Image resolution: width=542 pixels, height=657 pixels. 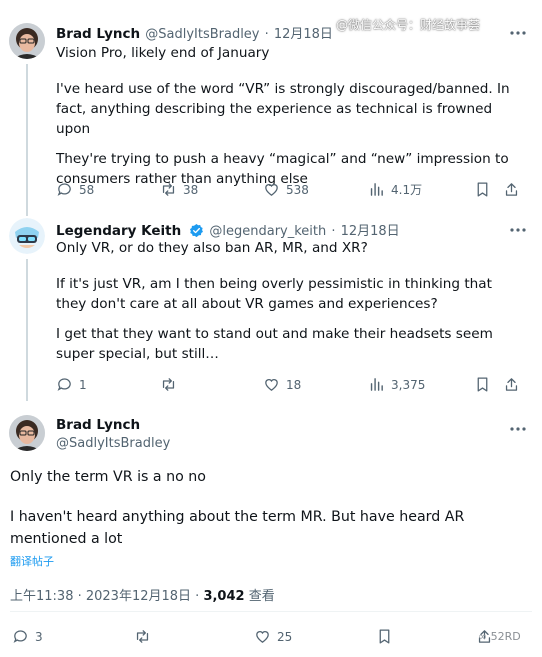 What do you see at coordinates (32, 561) in the screenshot?
I see `translate-post-link: 翻译帖子` at bounding box center [32, 561].